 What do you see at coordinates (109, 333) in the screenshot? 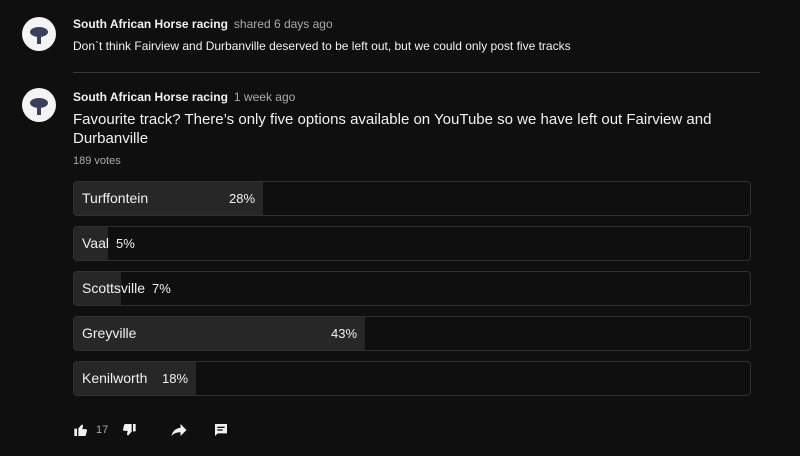
I see `poll-option-label: Greyville` at bounding box center [109, 333].